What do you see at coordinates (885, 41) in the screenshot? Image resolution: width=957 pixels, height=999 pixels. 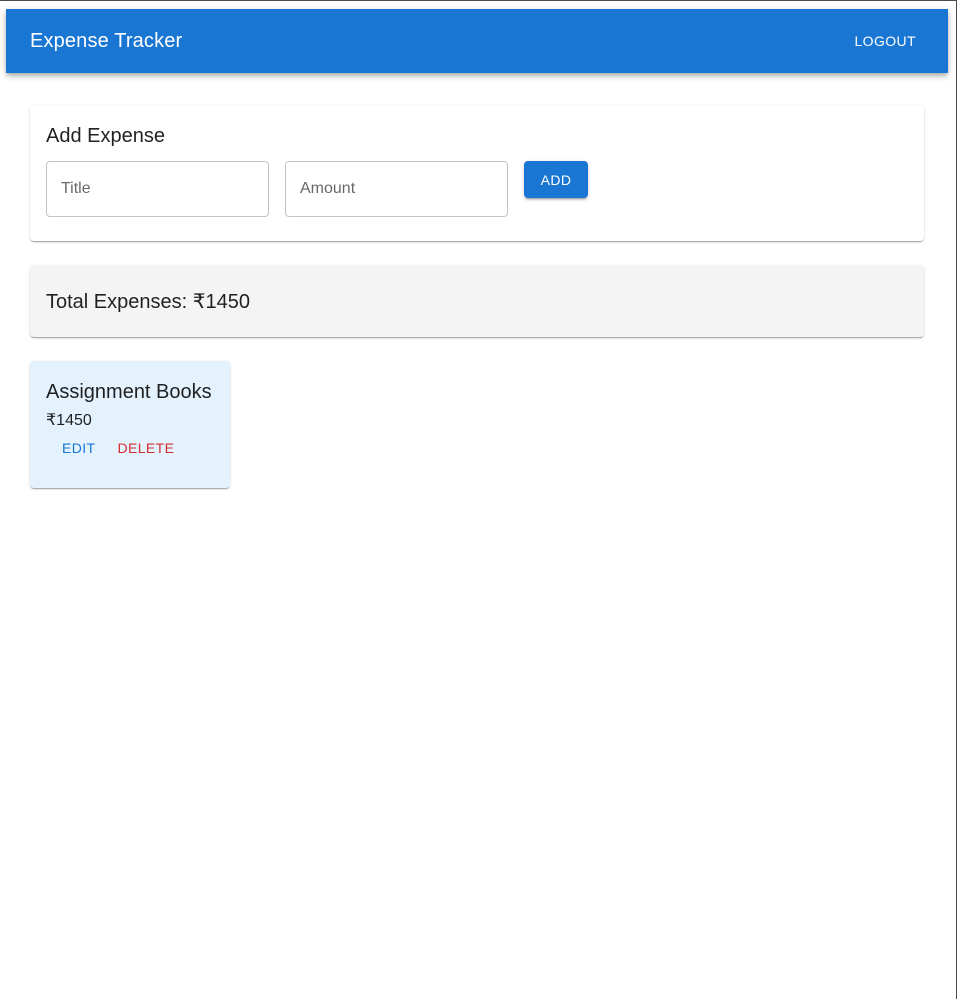 I see `logout-button: LOGOUT` at bounding box center [885, 41].